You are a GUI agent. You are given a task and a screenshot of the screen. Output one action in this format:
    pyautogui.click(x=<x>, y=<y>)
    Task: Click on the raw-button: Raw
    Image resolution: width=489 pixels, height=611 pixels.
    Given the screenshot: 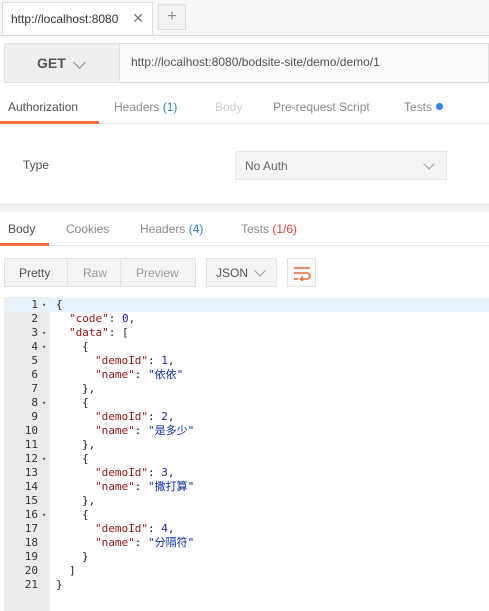 What is the action you would take?
    pyautogui.click(x=95, y=273)
    